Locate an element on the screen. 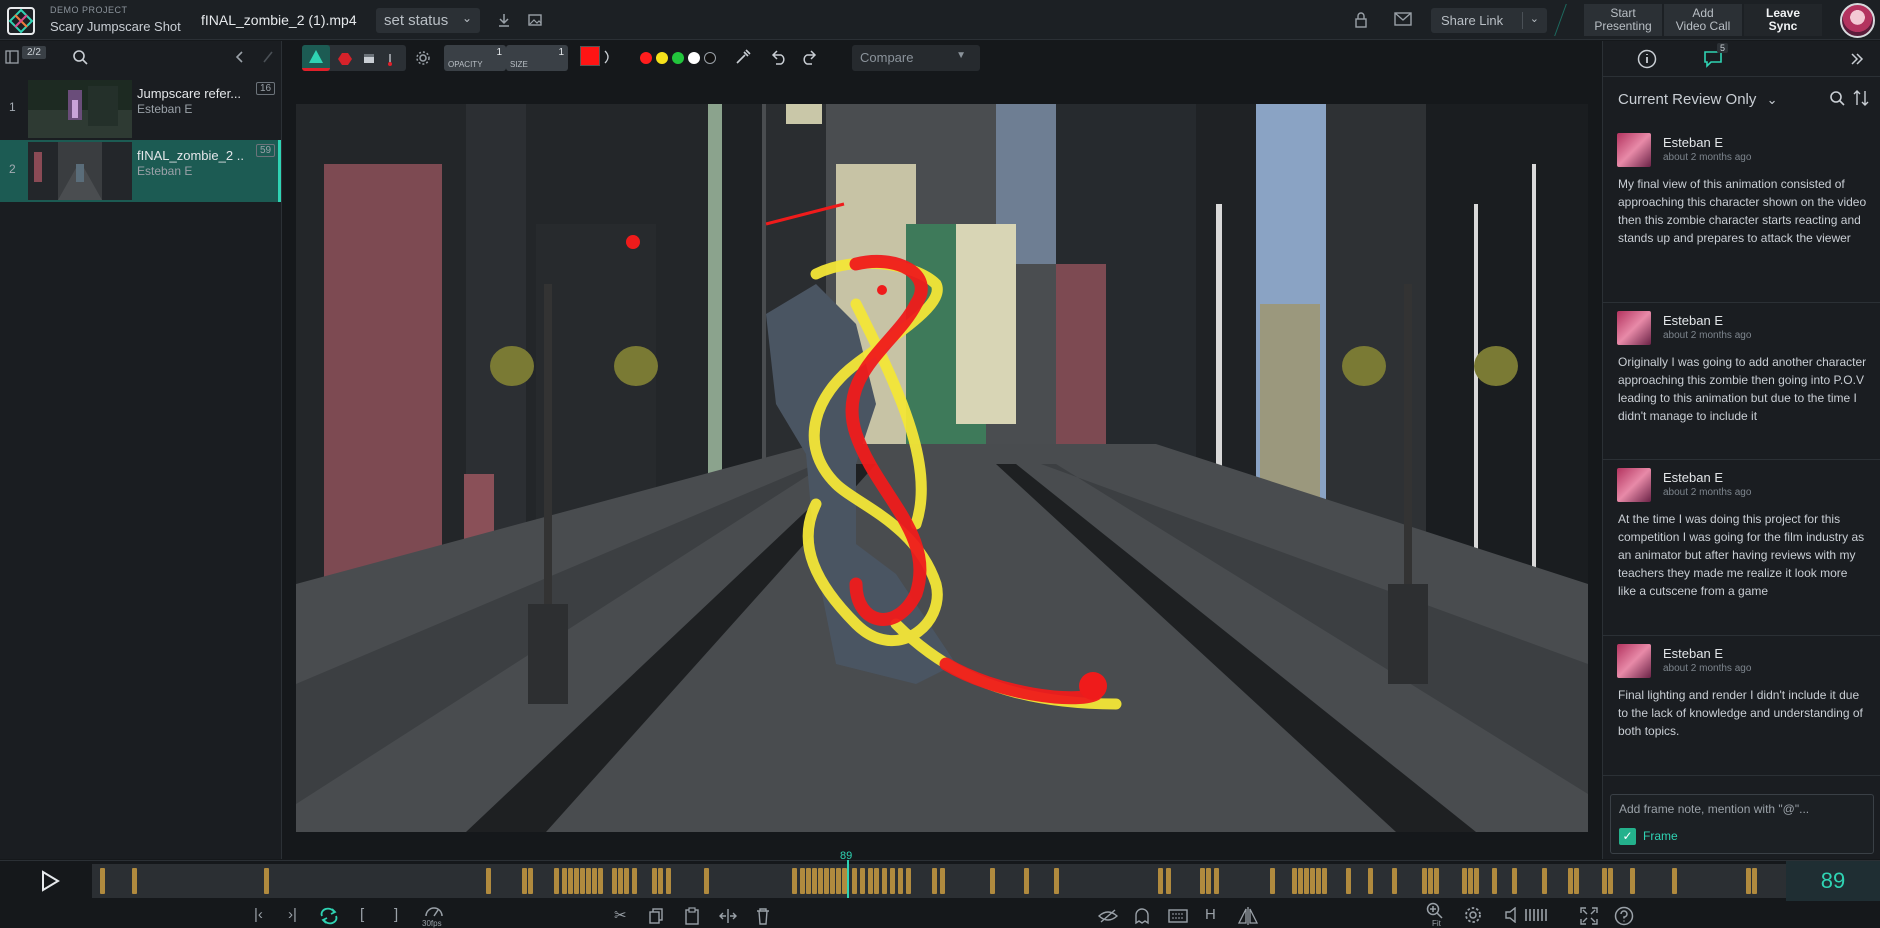 The width and height of the screenshot is (1880, 928). eraser-icon is located at coordinates (369, 58).